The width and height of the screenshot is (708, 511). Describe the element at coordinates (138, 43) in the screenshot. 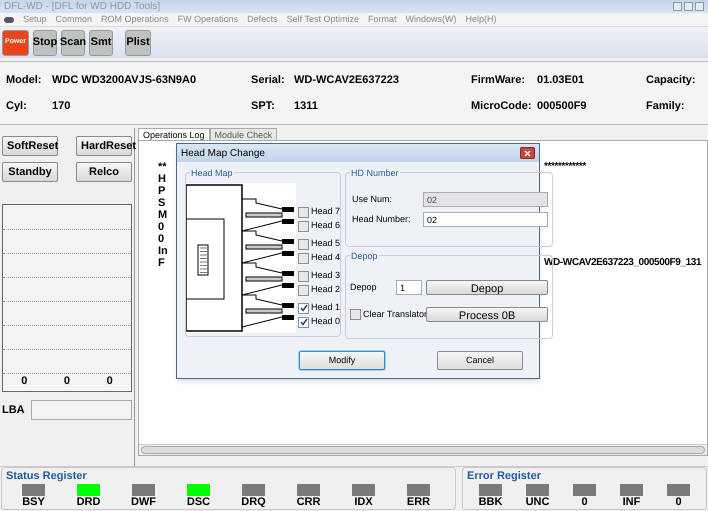

I see `toolbar-button: Plist` at that location.